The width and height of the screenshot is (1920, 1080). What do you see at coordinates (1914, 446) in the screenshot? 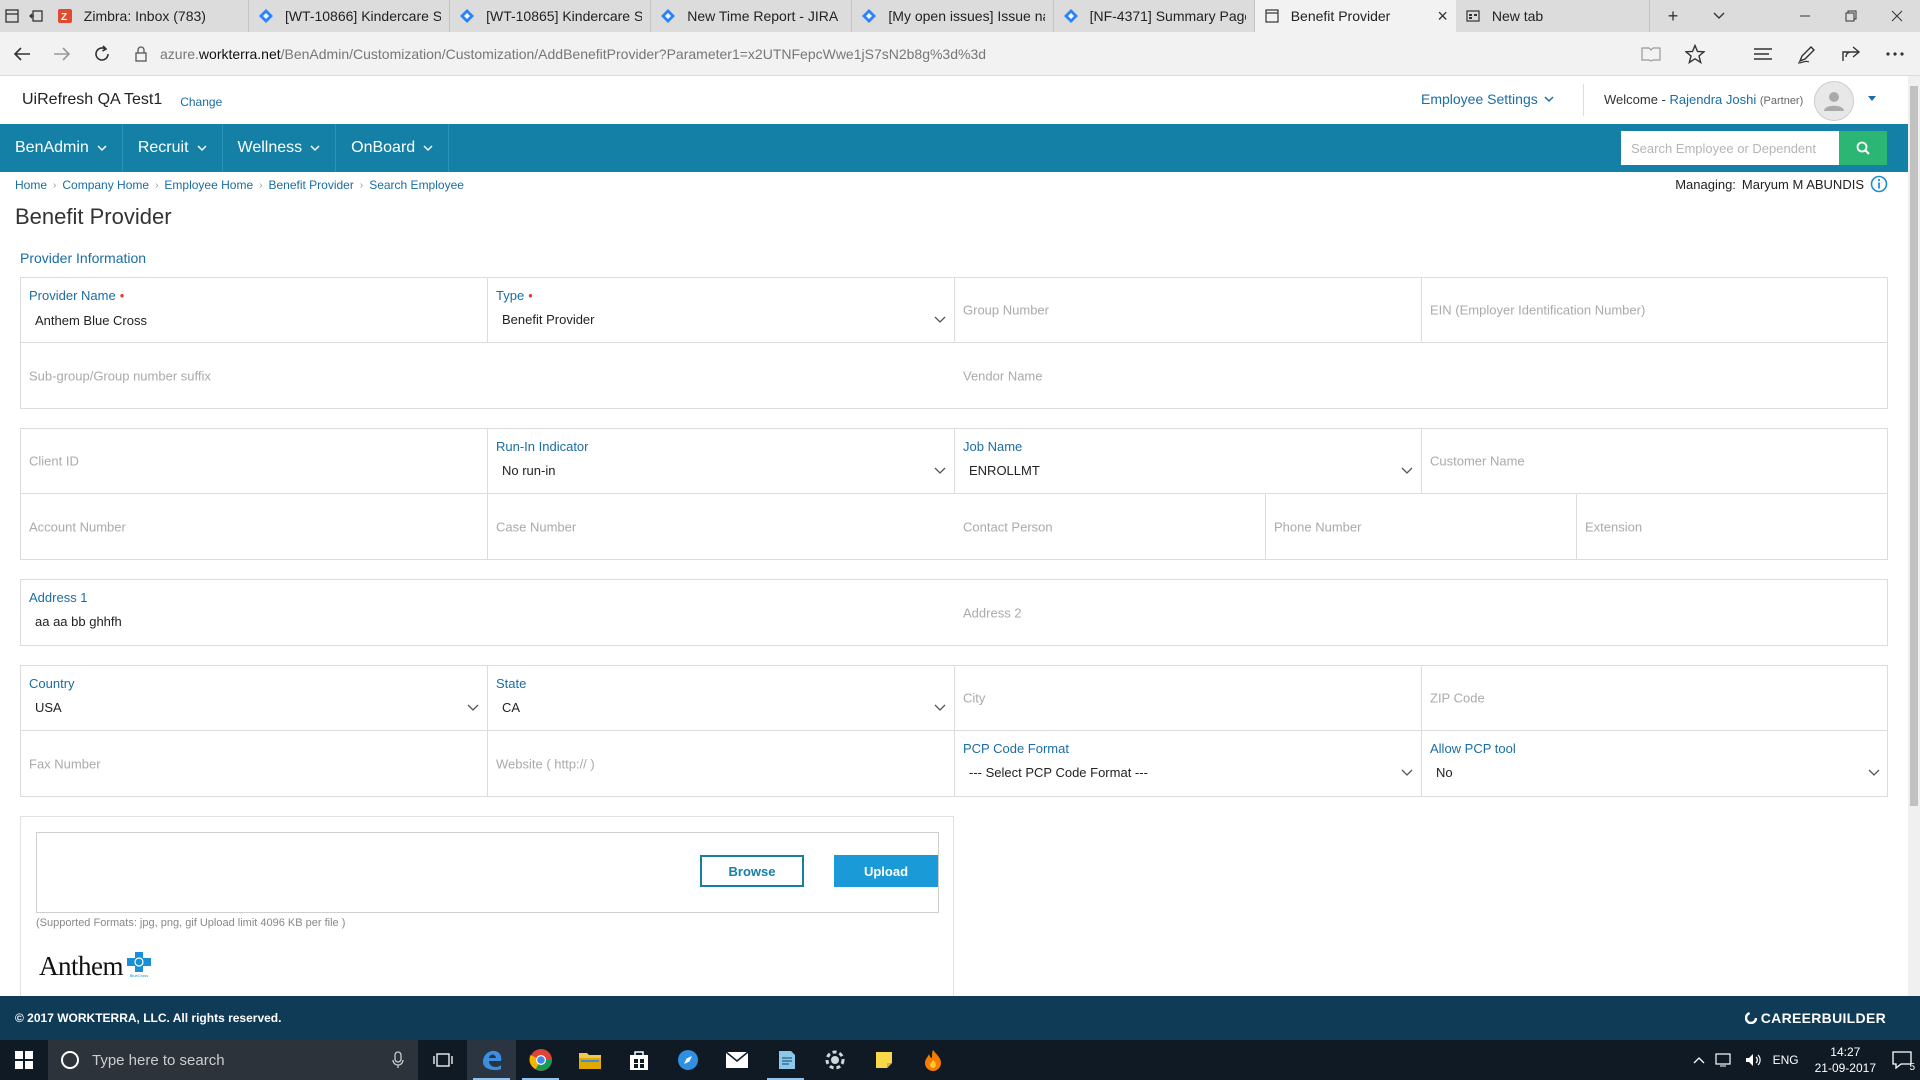
I see `scrollbar-thumb` at bounding box center [1914, 446].